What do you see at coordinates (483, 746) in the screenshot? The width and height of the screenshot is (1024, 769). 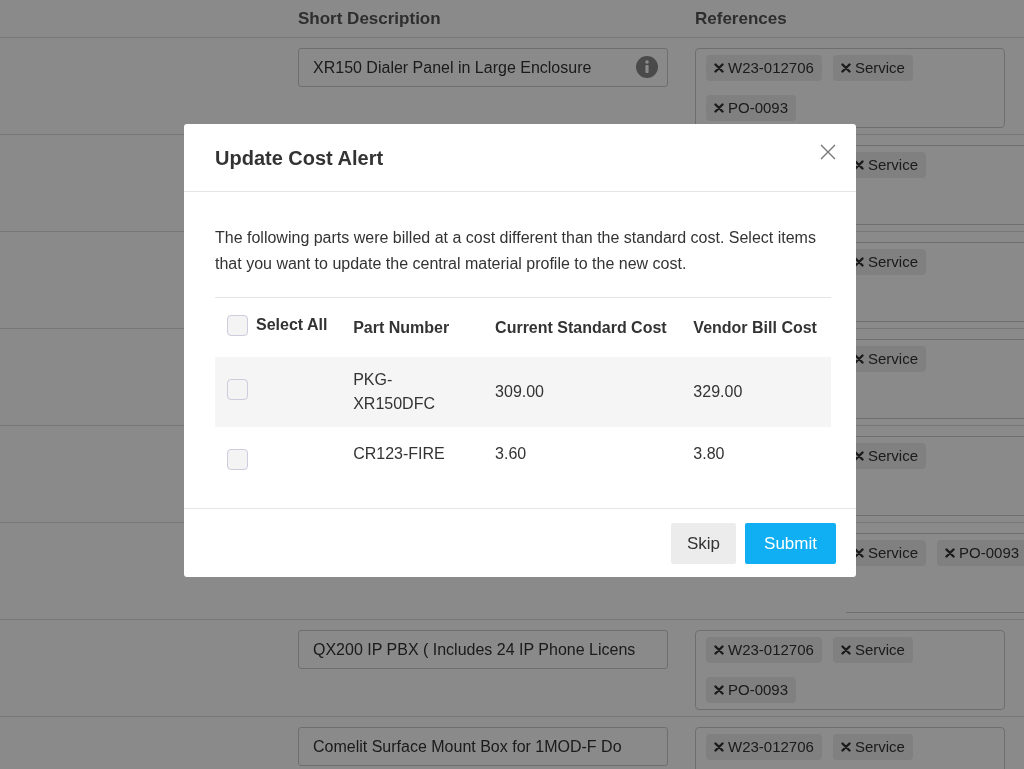 I see `description-field: Comelit Surface Mount Box for 1MOD-F Do` at bounding box center [483, 746].